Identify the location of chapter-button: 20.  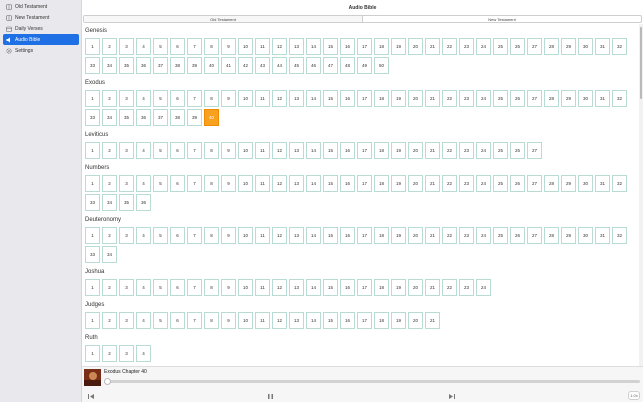
(415, 183).